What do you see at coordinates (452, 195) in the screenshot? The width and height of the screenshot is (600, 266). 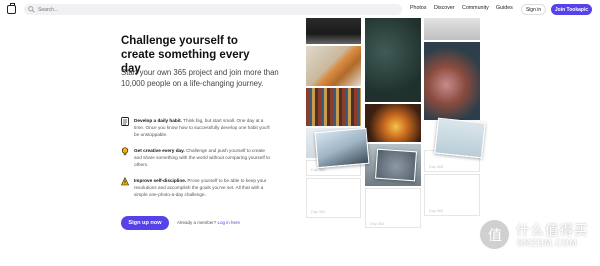 I see `empty-day-tile: Day 365` at bounding box center [452, 195].